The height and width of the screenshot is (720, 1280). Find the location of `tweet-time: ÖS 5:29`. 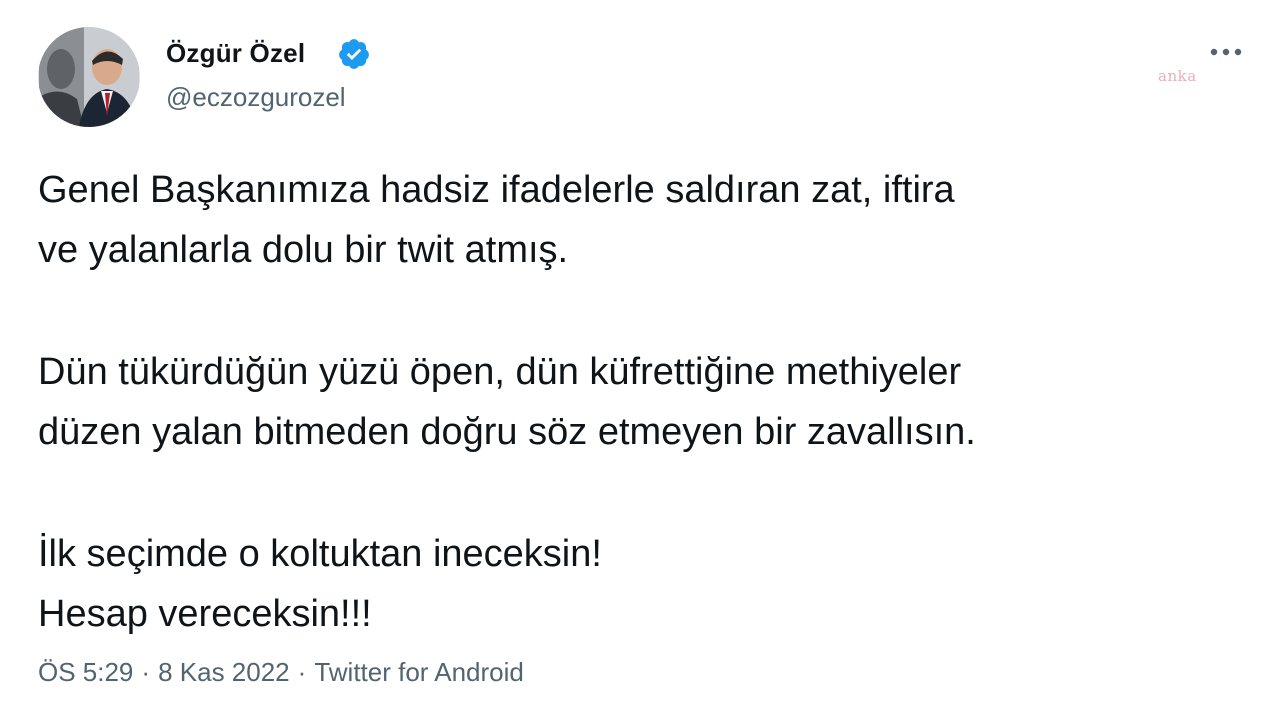

tweet-time: ÖS 5:29 is located at coordinates (86, 672).